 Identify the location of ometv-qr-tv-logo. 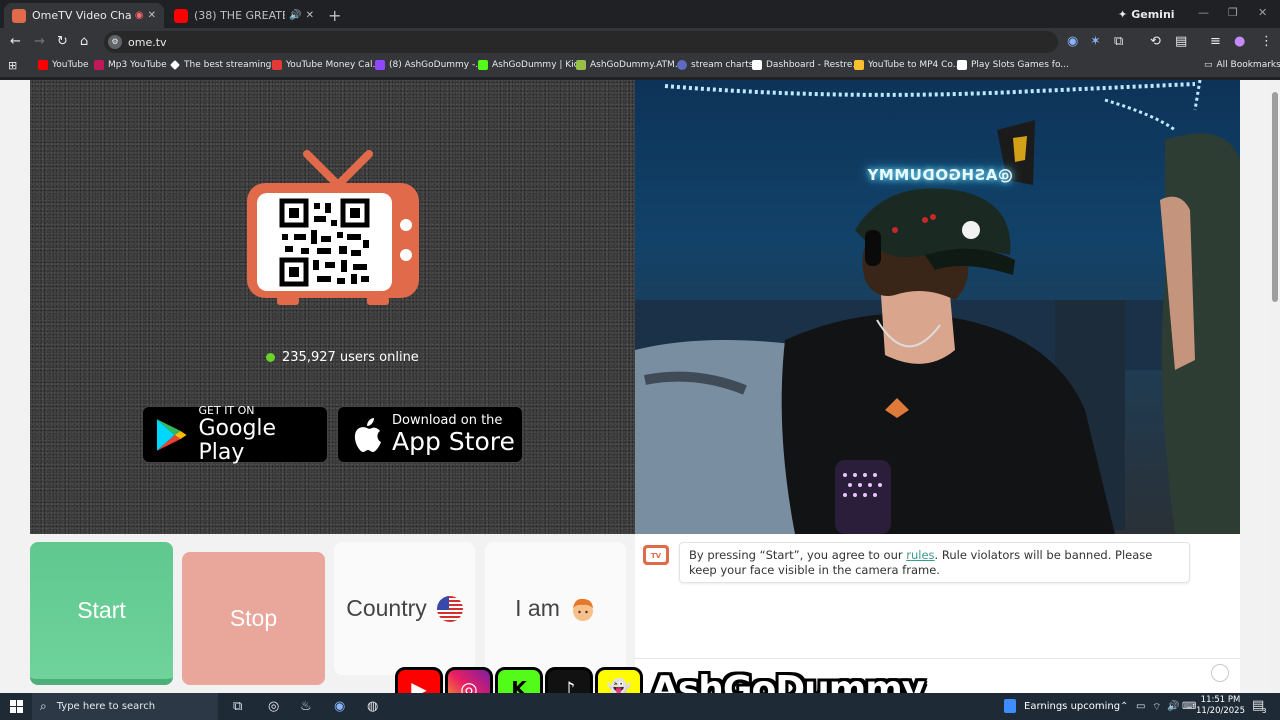
(333, 227).